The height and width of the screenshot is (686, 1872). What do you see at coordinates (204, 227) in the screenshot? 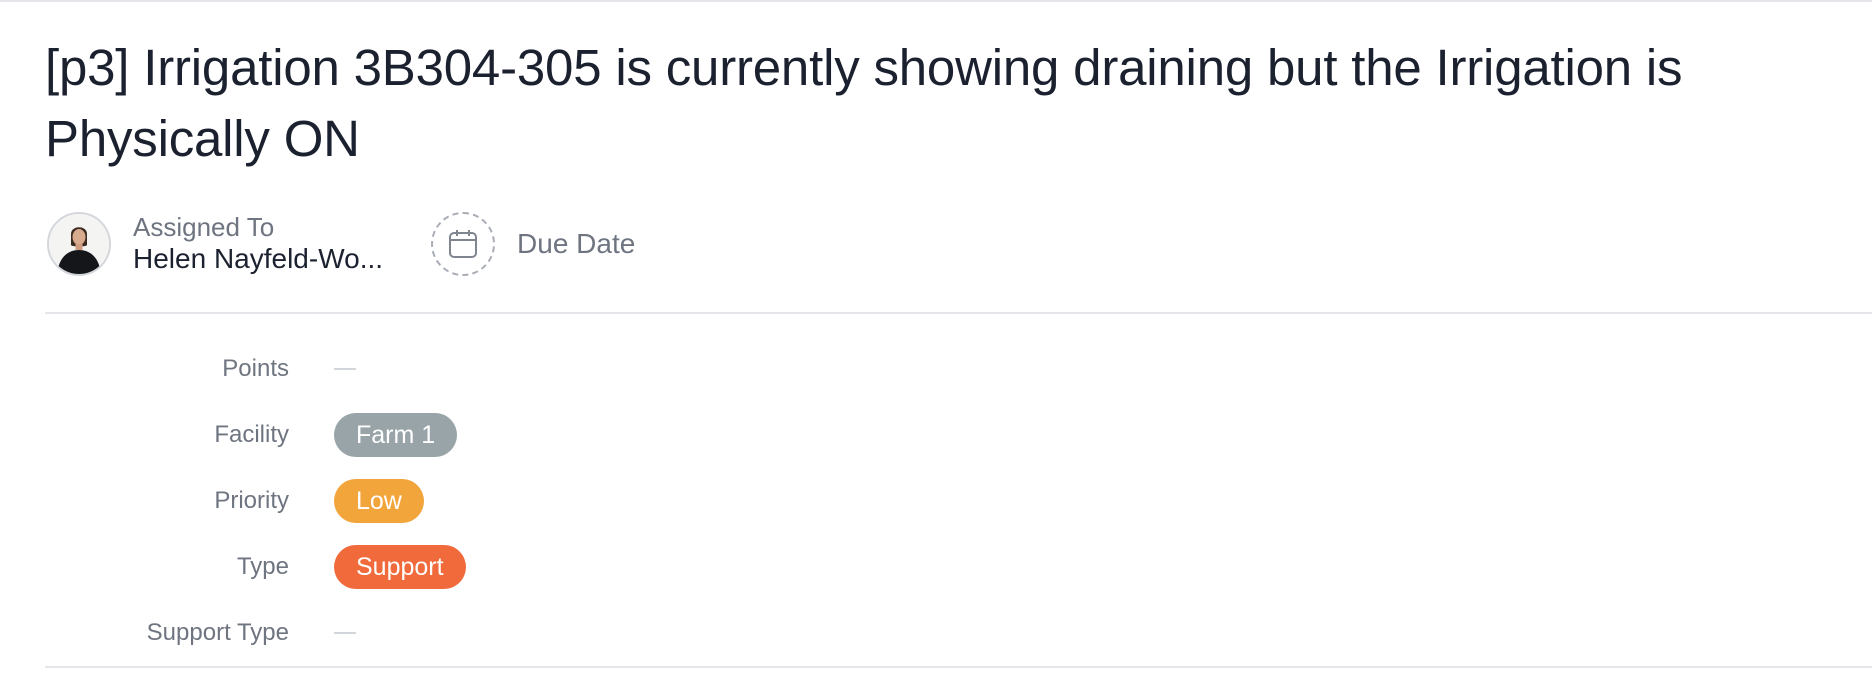
I see `assigned-to-label: Assigned To` at bounding box center [204, 227].